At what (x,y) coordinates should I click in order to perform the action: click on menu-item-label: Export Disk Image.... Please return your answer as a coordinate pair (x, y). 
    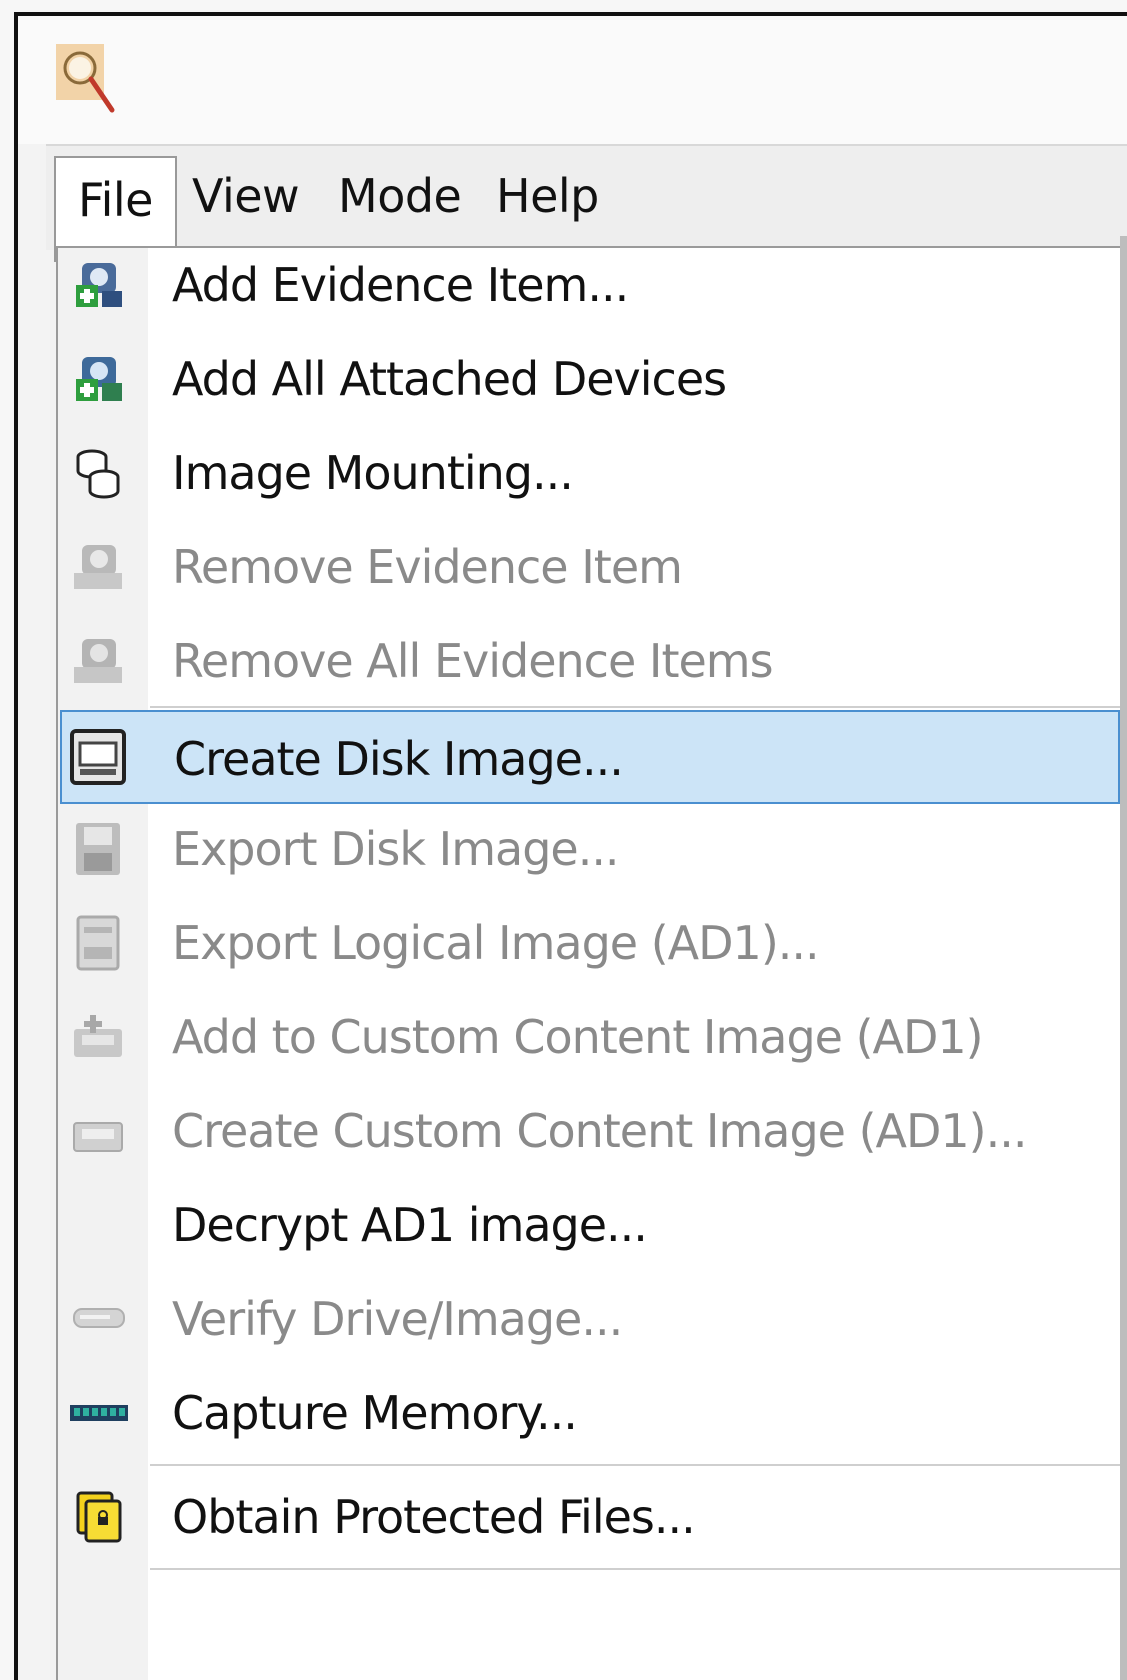
    Looking at the image, I should click on (396, 849).